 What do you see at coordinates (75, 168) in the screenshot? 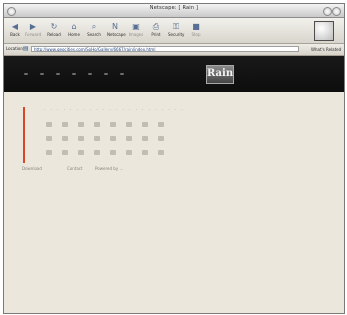
I see `footer-link-contact: Contact` at bounding box center [75, 168].